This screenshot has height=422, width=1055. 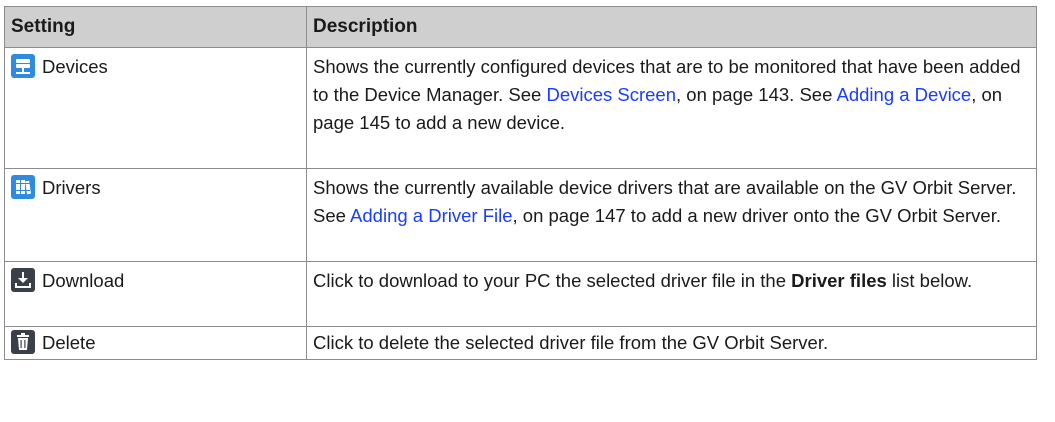 What do you see at coordinates (929, 280) in the screenshot?
I see `description-text: list below.` at bounding box center [929, 280].